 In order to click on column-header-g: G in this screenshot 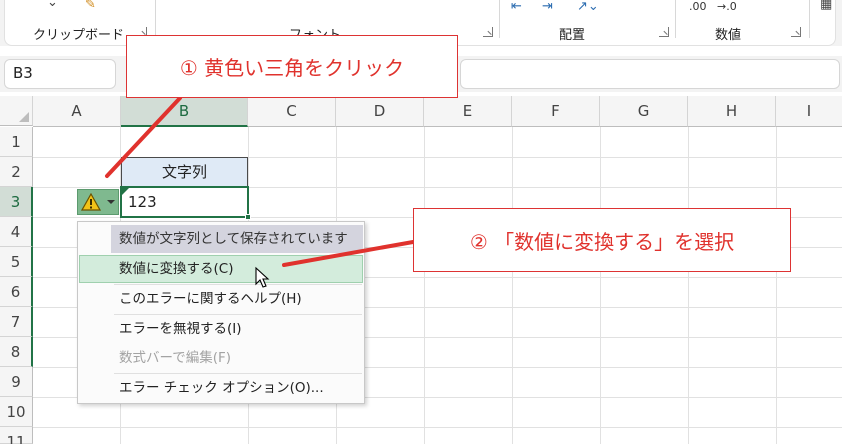, I will do `click(644, 111)`.